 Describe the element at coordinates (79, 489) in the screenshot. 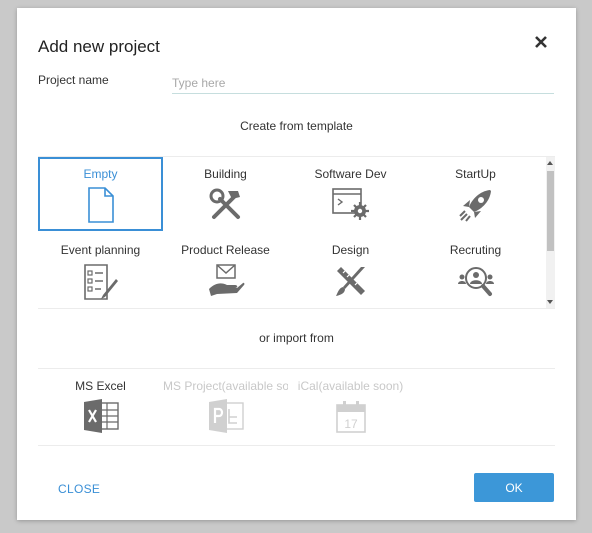

I see `close-button: CLOSE` at that location.